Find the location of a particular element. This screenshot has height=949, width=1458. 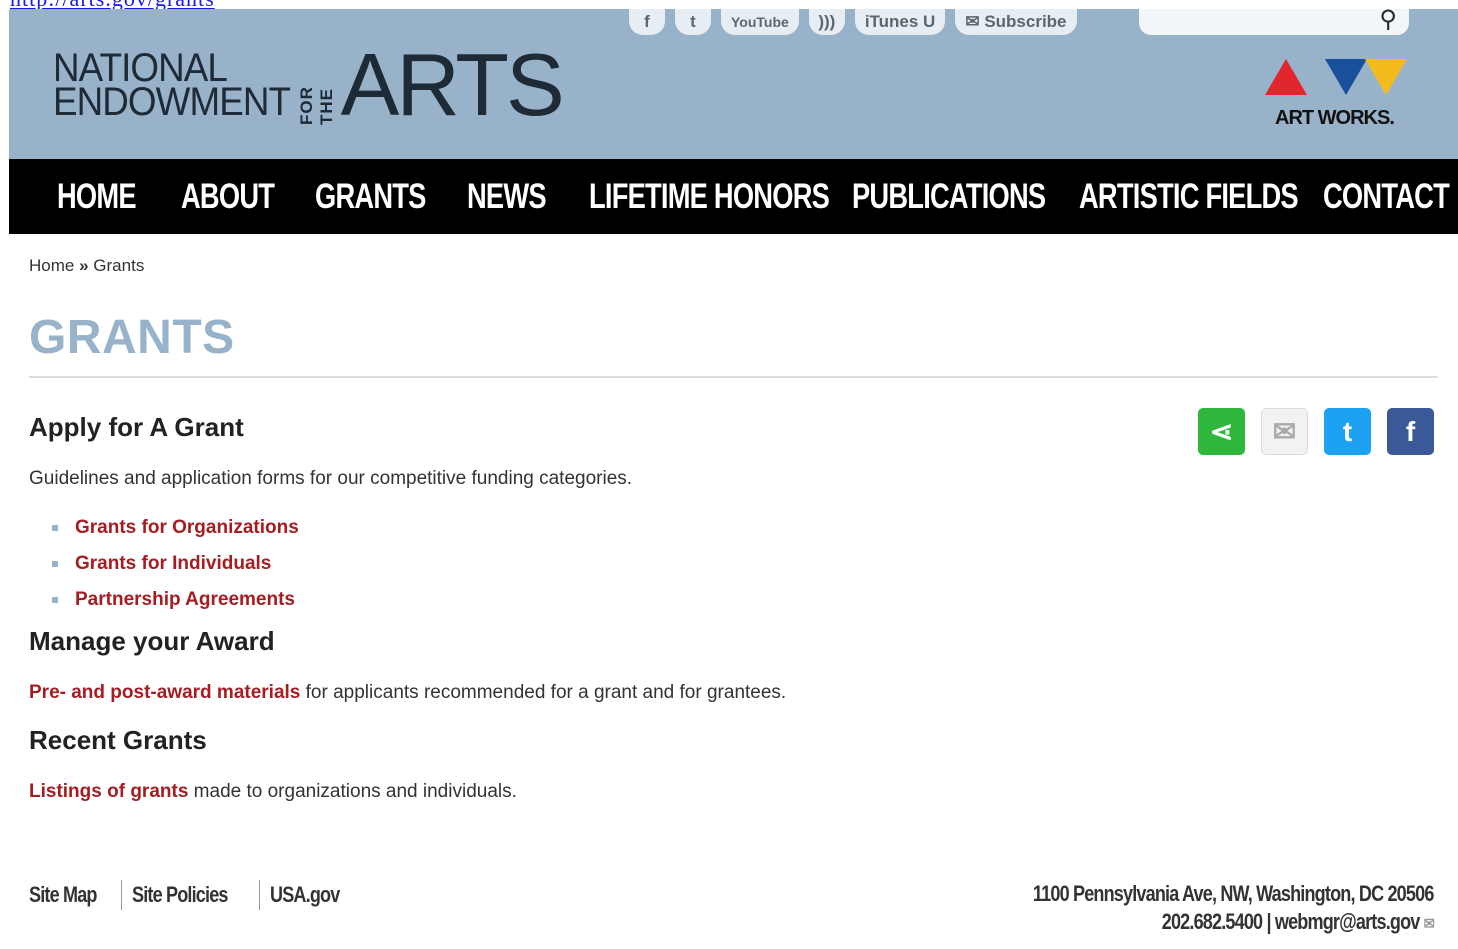

manage-heading: Manage your Award is located at coordinates (152, 641).